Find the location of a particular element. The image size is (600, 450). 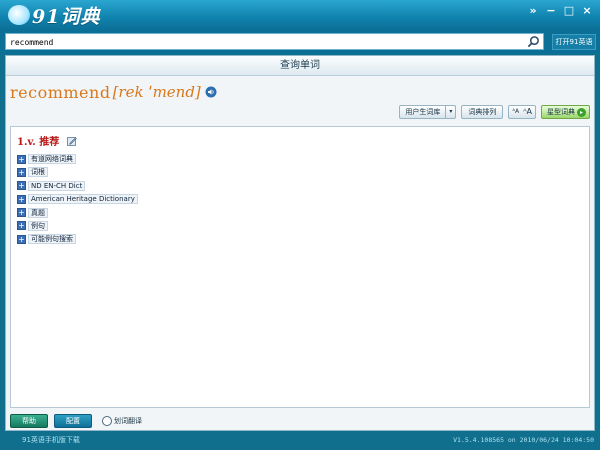

window-controls: » − □ × is located at coordinates (560, 11).